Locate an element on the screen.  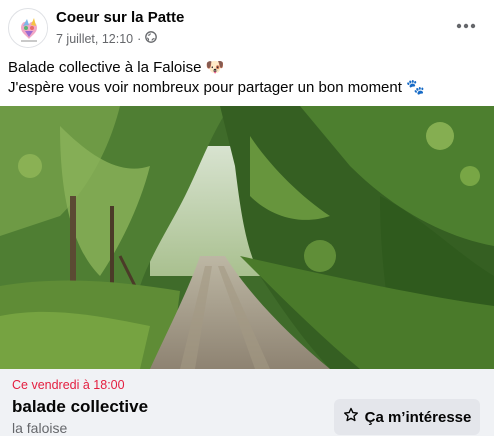
post-line-1: Balade collective à la Faloise 🐶 is located at coordinates (247, 68).